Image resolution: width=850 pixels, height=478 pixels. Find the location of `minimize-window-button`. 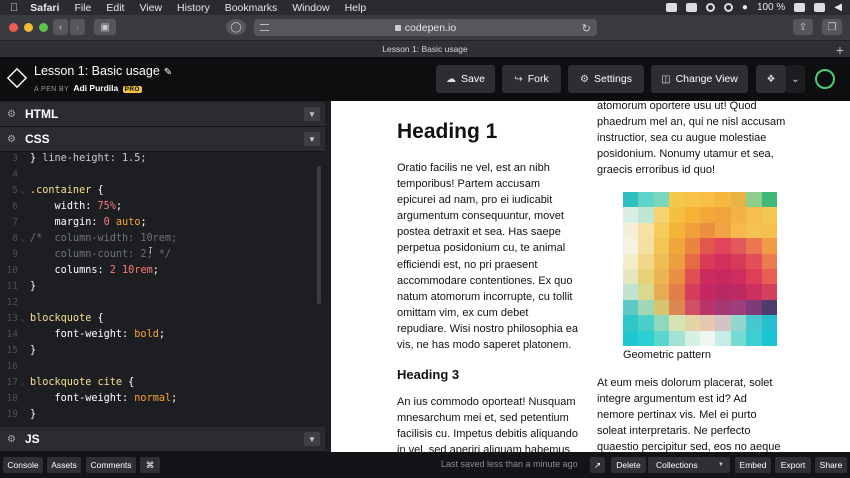

minimize-window-button is located at coordinates (28, 27).